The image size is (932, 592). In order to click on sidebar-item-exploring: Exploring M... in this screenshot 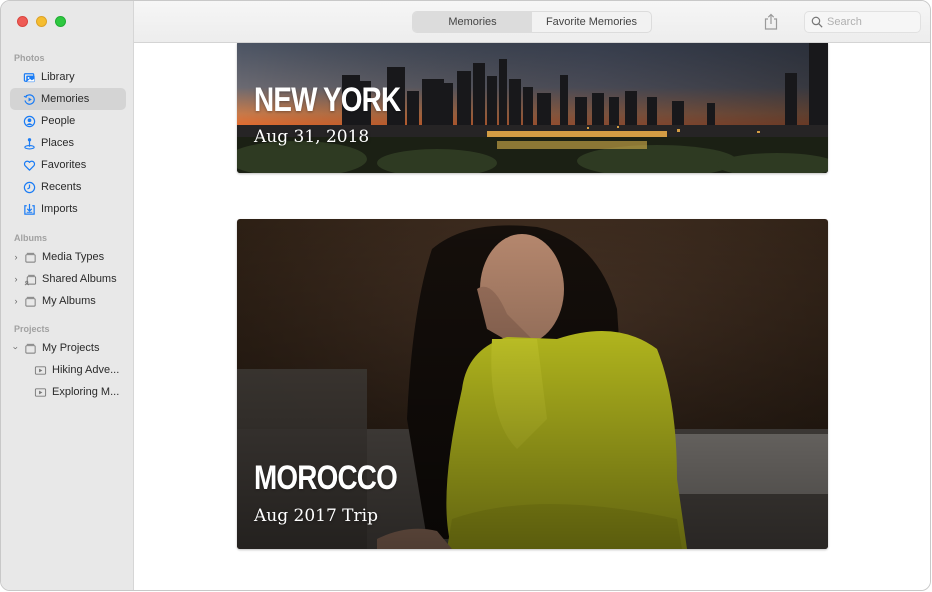, I will do `click(76, 392)`.